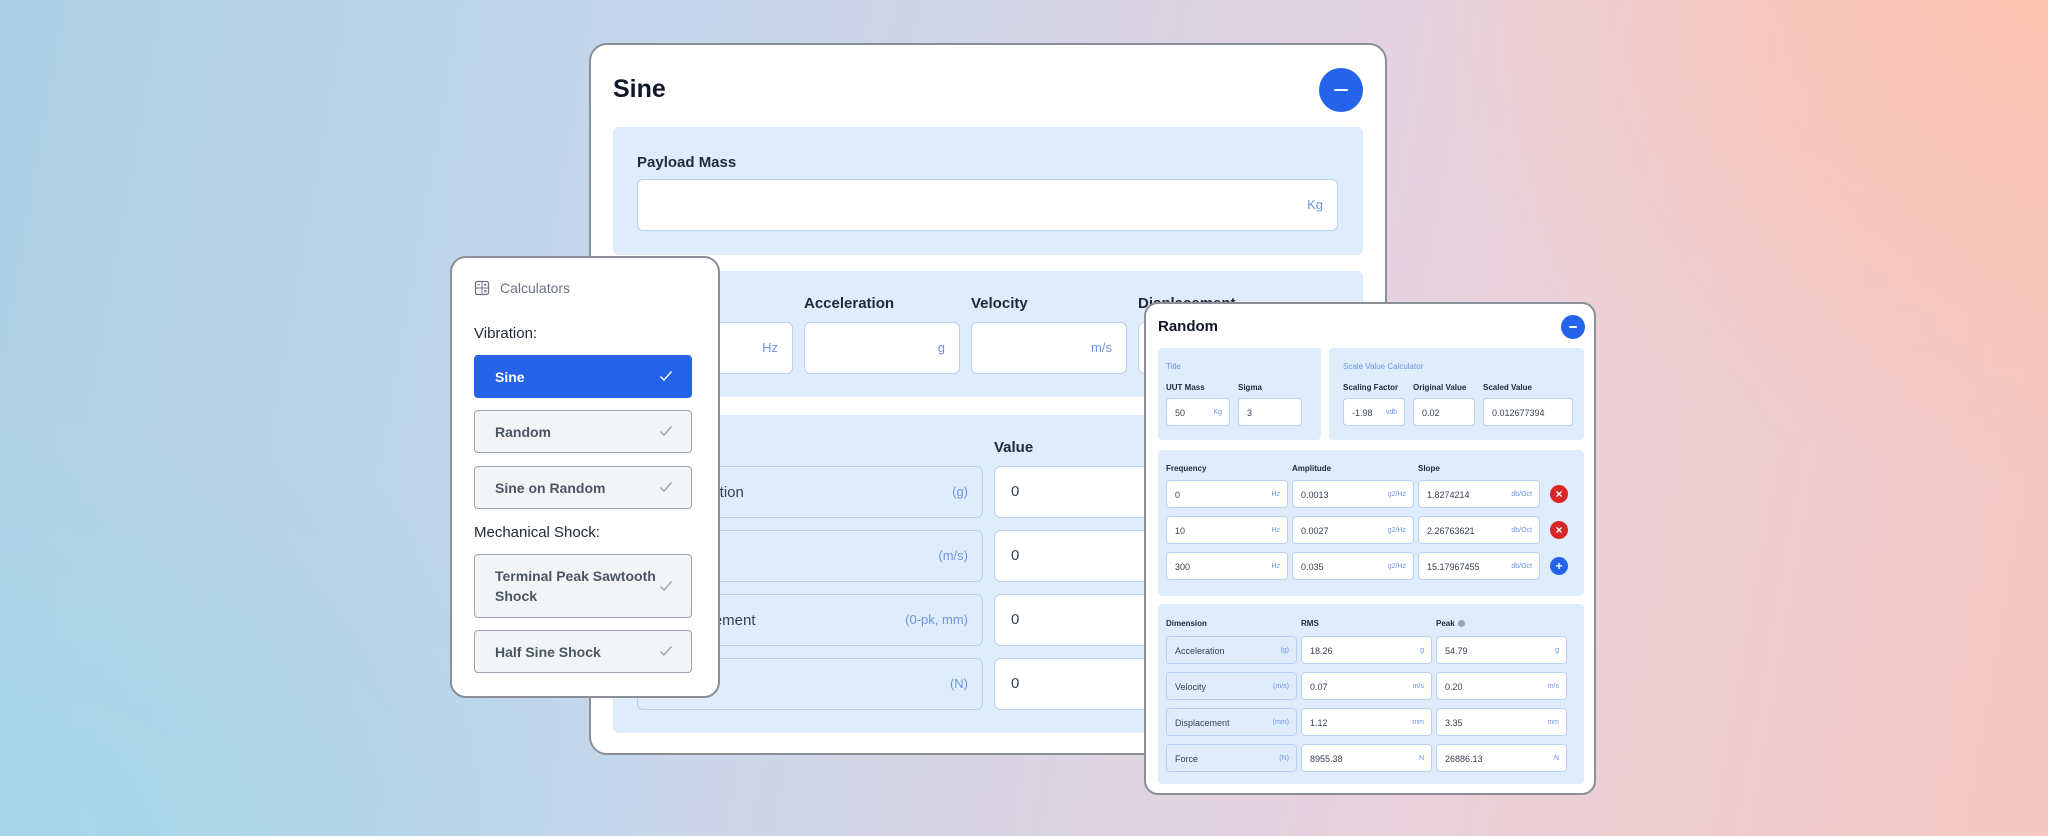 The height and width of the screenshot is (836, 2048). What do you see at coordinates (1231, 650) in the screenshot?
I see `dimension-row-acceleration: Acceleration (g)` at bounding box center [1231, 650].